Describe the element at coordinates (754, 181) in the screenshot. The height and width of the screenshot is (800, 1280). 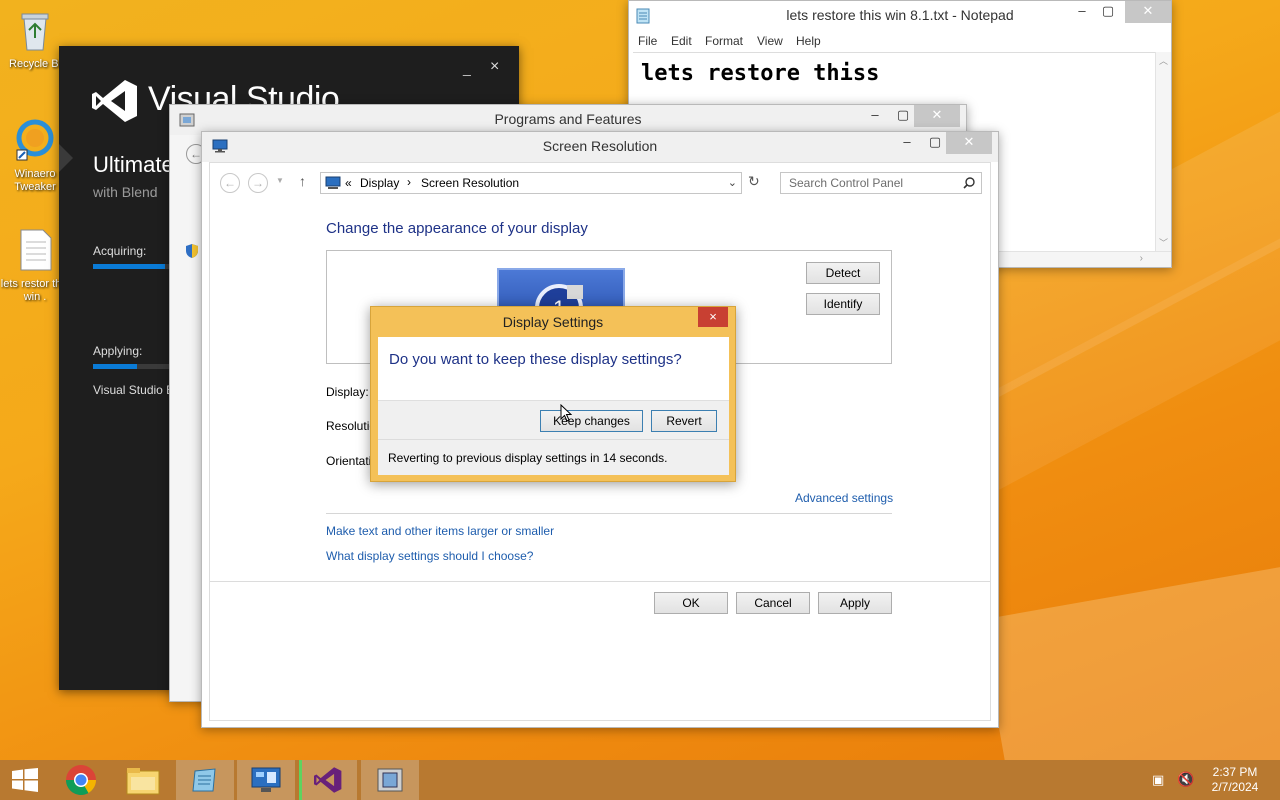
I see `refresh-icon: ↻` at that location.